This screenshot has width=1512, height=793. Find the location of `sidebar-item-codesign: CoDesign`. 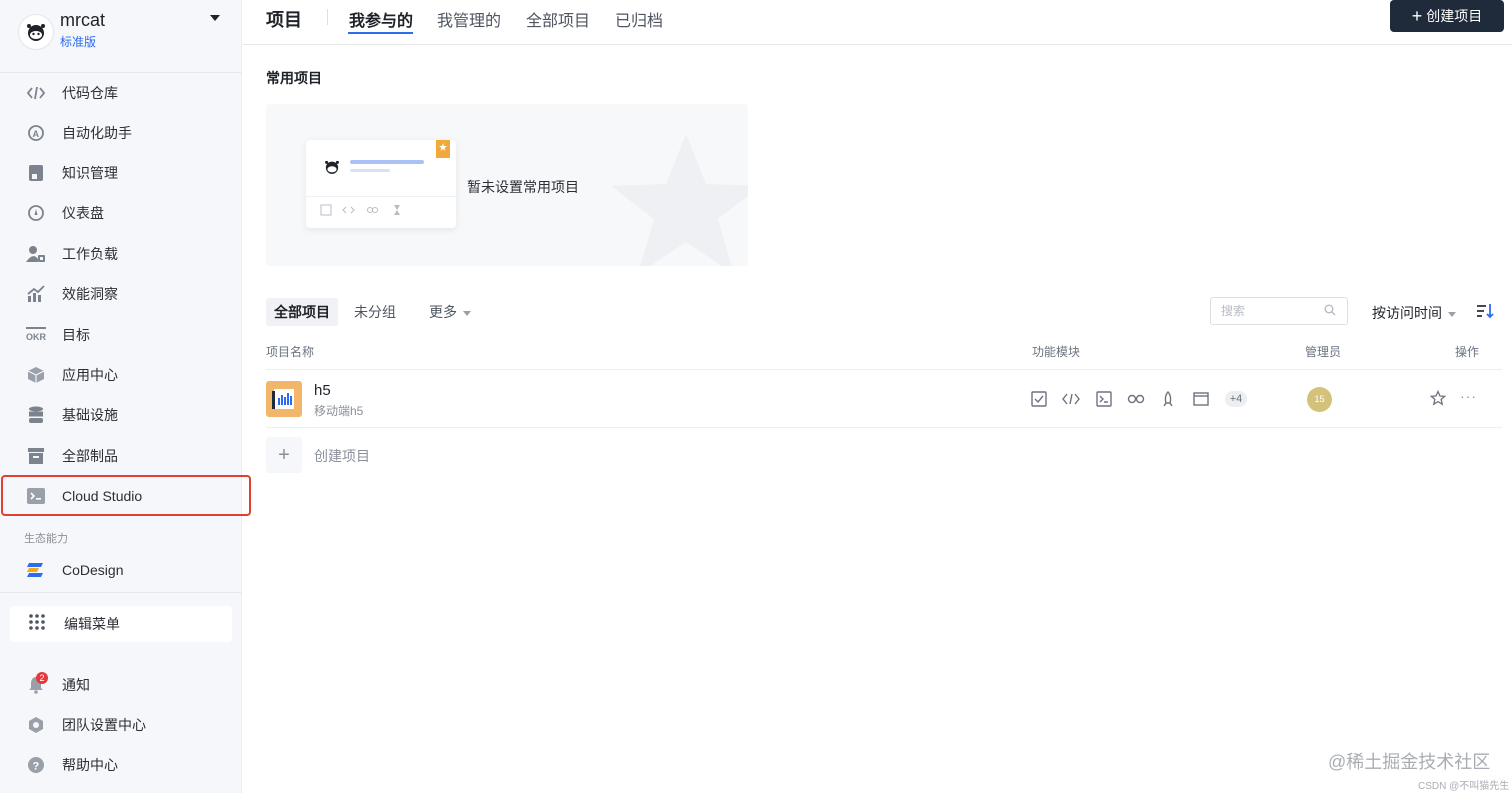

sidebar-item-codesign: CoDesign is located at coordinates (121, 570).